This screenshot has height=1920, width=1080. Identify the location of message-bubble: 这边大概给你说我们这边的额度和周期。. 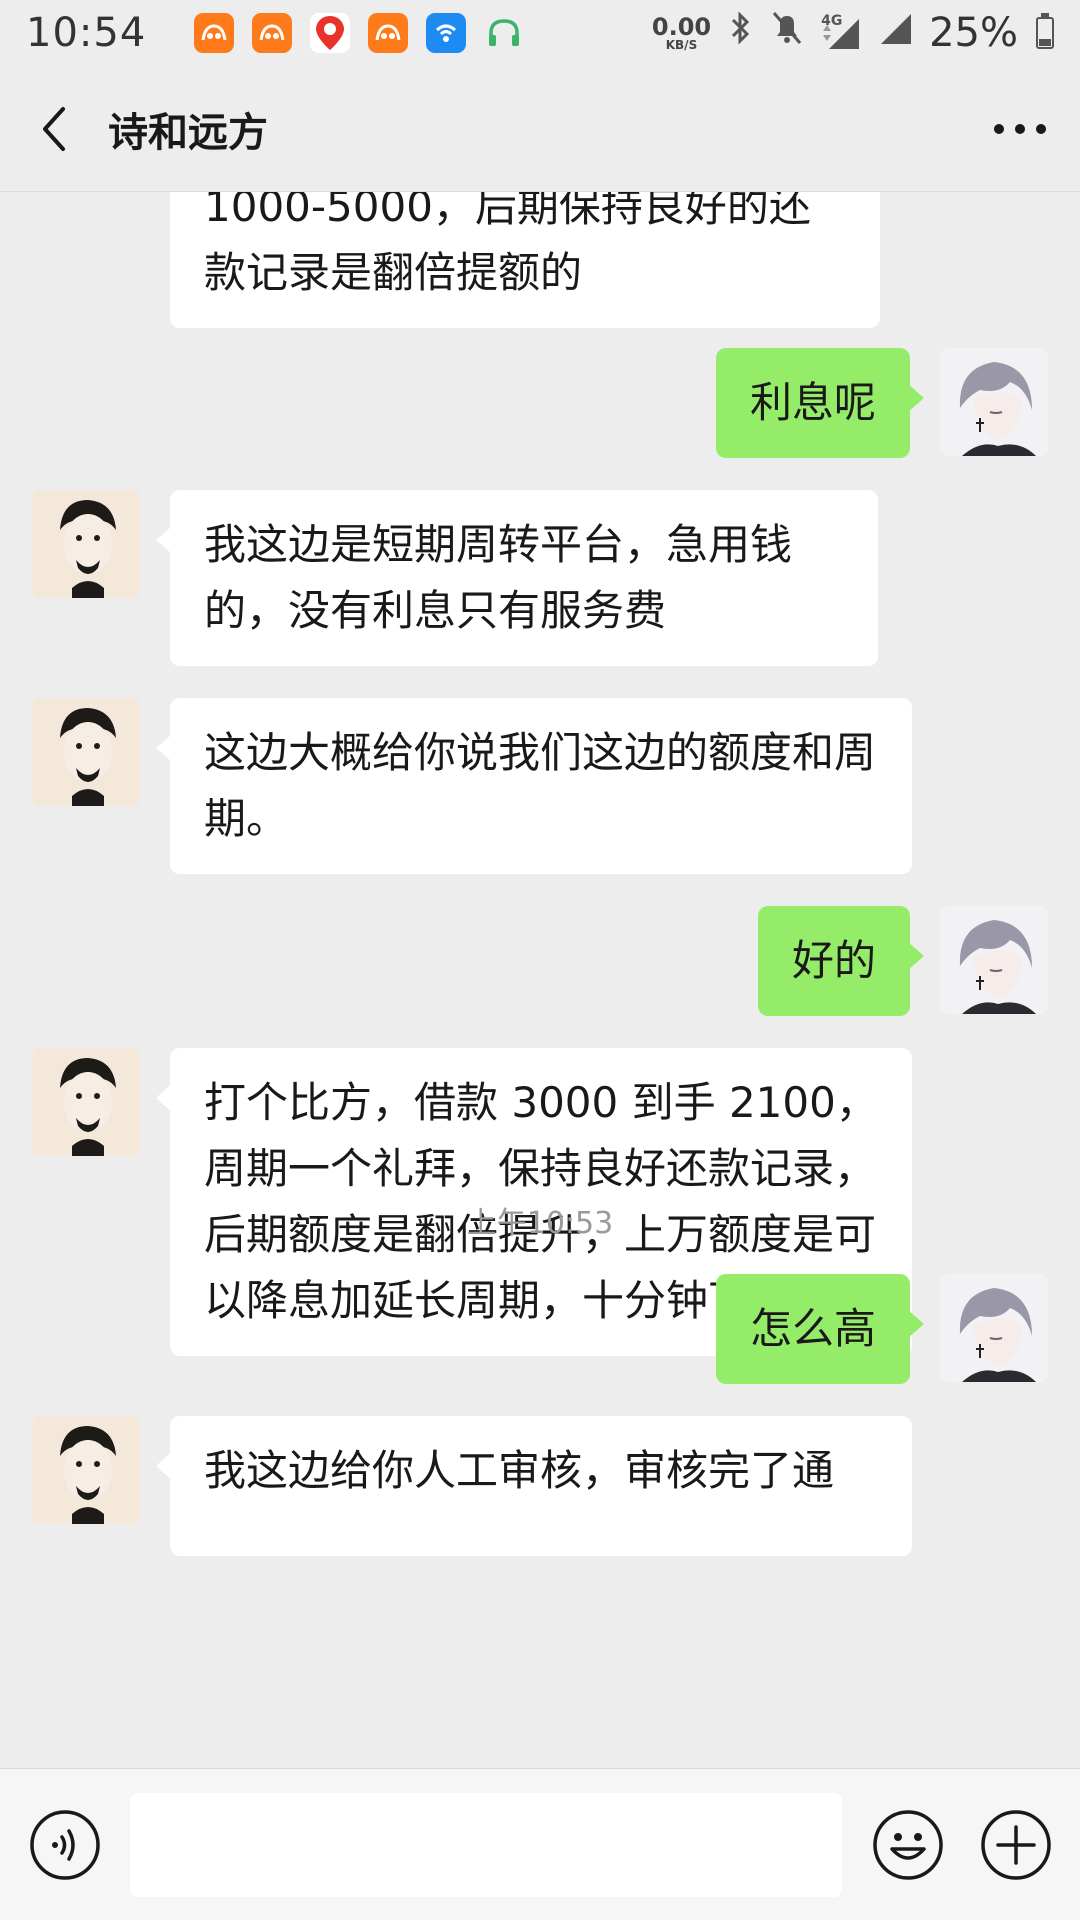
(534, 786).